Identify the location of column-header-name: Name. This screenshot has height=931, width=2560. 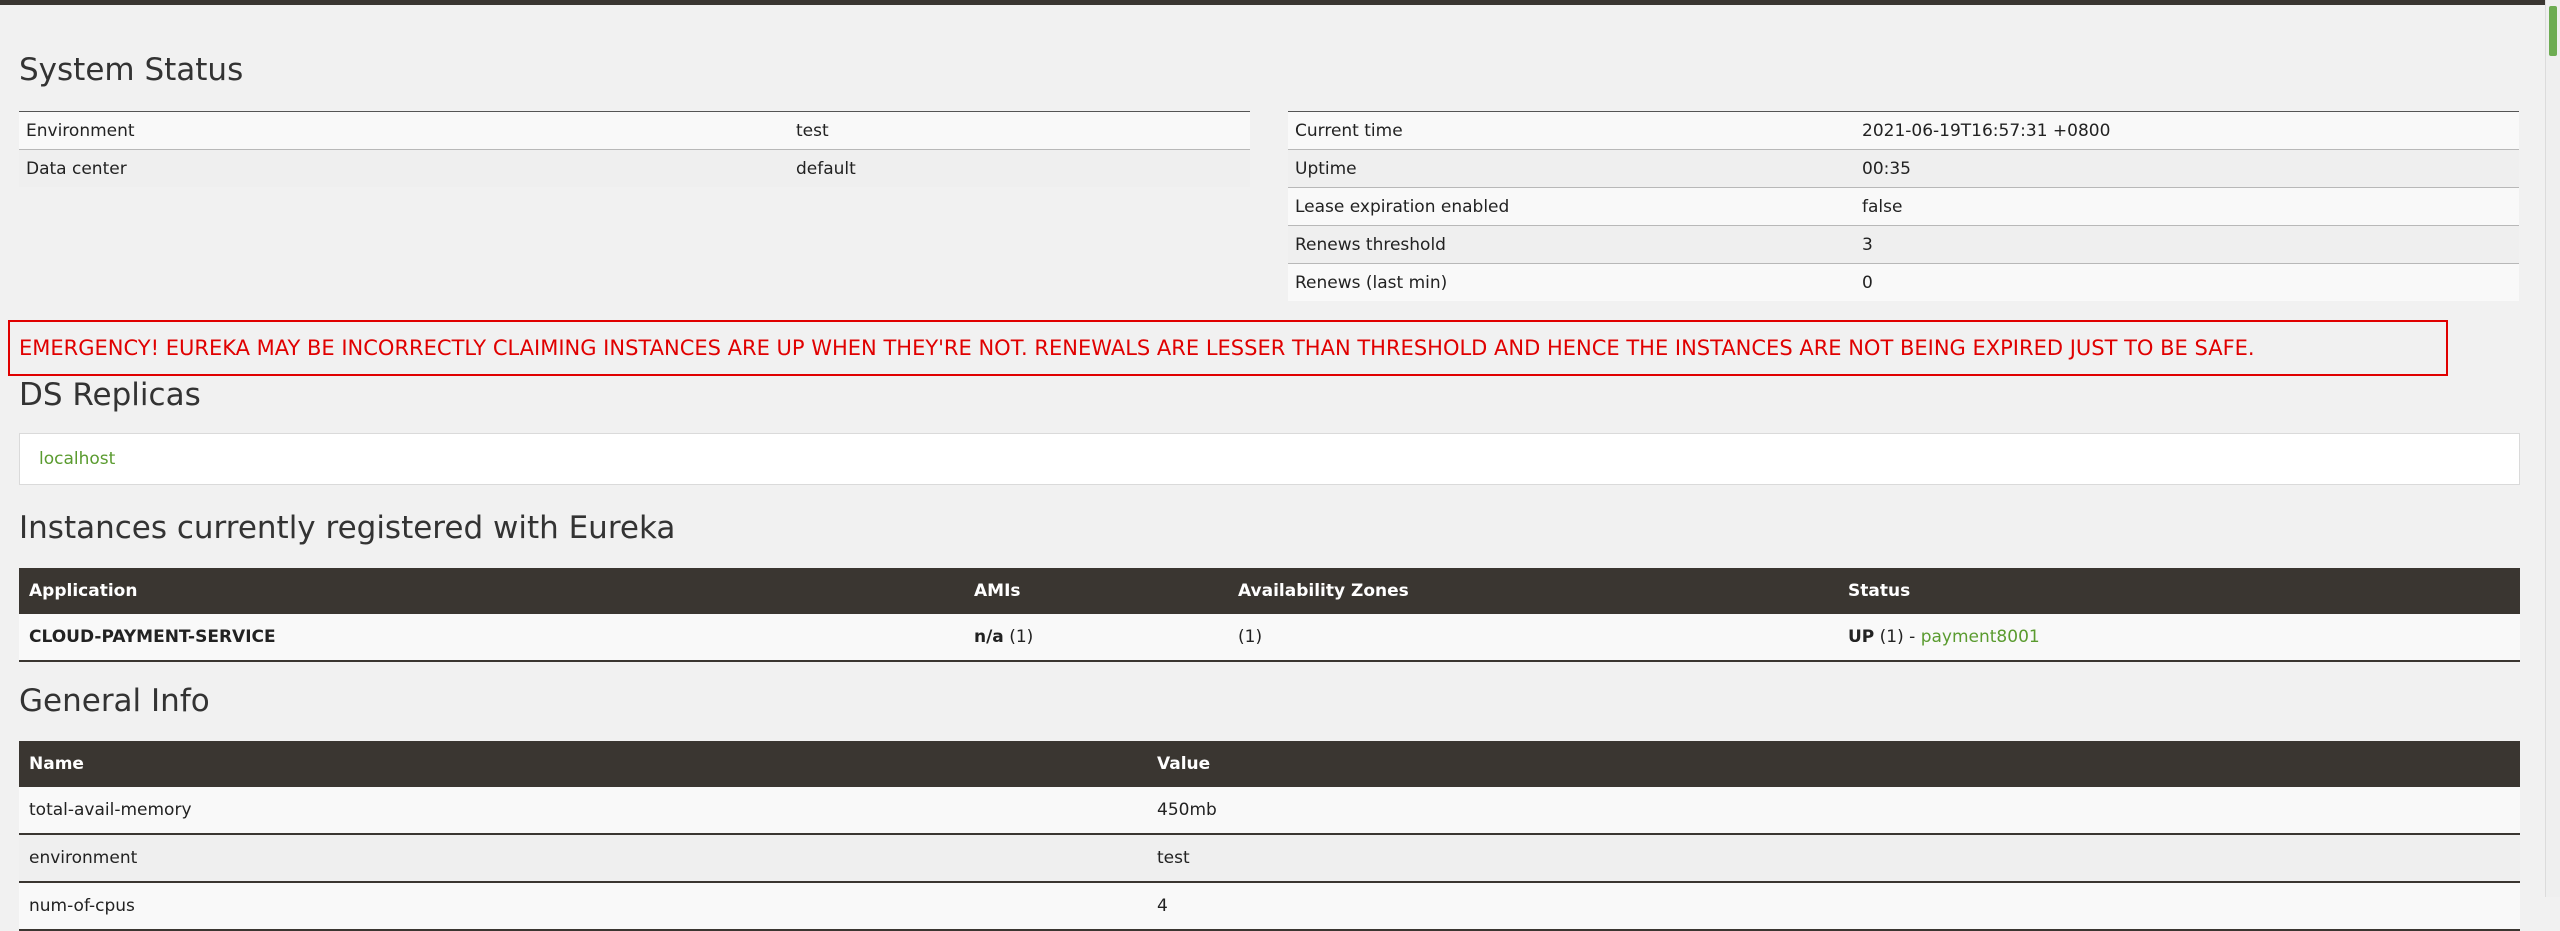
(583, 764).